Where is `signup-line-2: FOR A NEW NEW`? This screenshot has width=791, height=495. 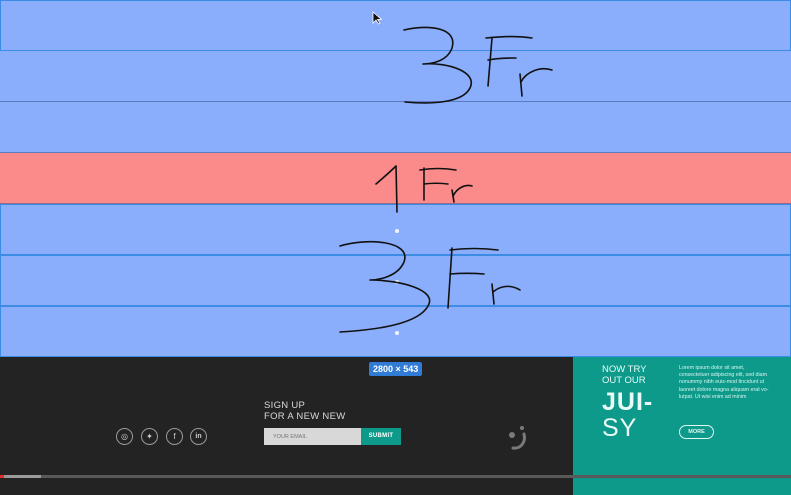
signup-line-2: FOR A NEW NEW is located at coordinates (305, 416).